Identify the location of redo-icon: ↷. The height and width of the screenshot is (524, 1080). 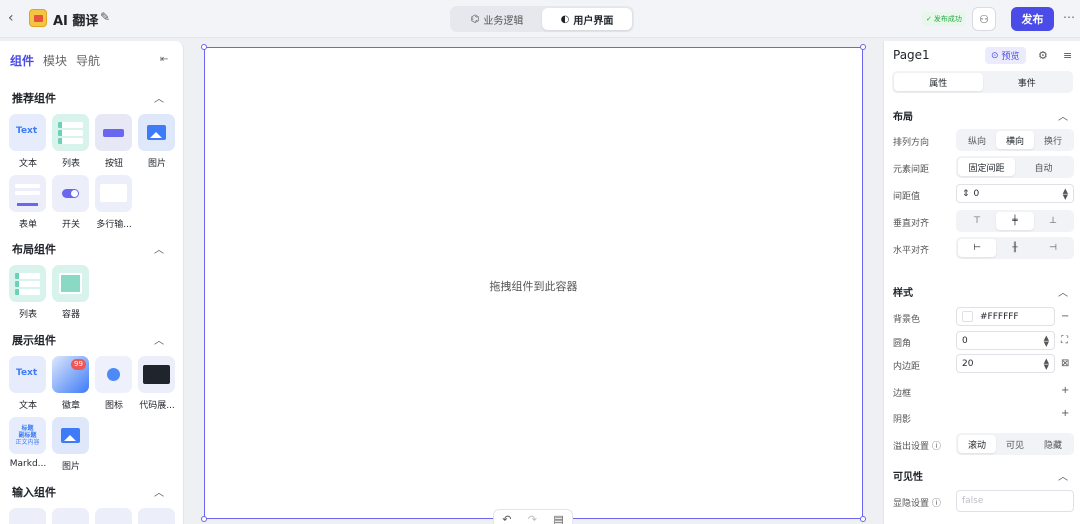
(532, 518).